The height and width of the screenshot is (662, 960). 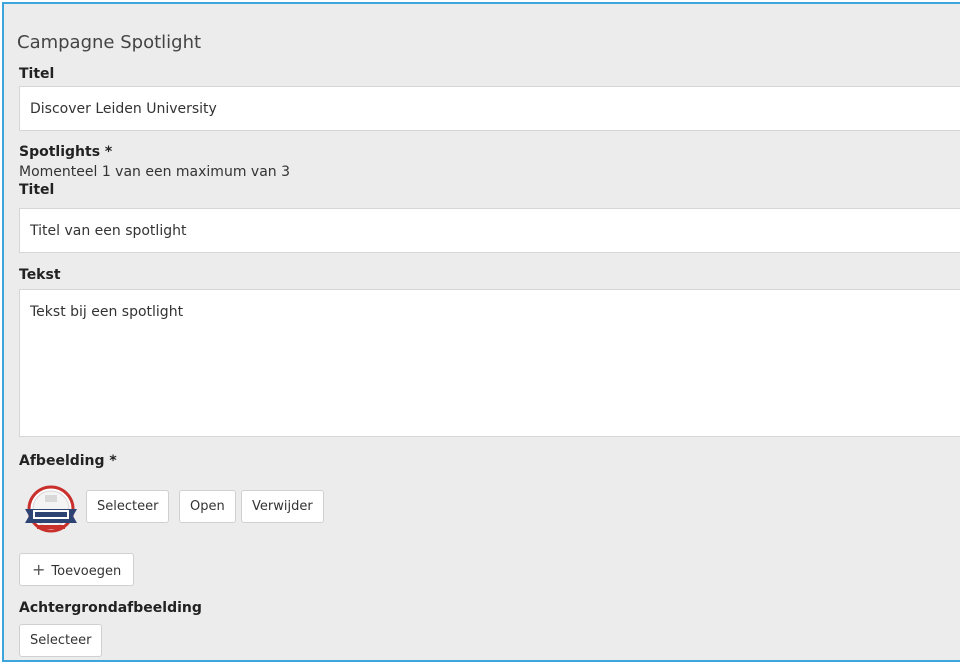 I want to click on spotlight-title-label: Titel, so click(x=37, y=190).